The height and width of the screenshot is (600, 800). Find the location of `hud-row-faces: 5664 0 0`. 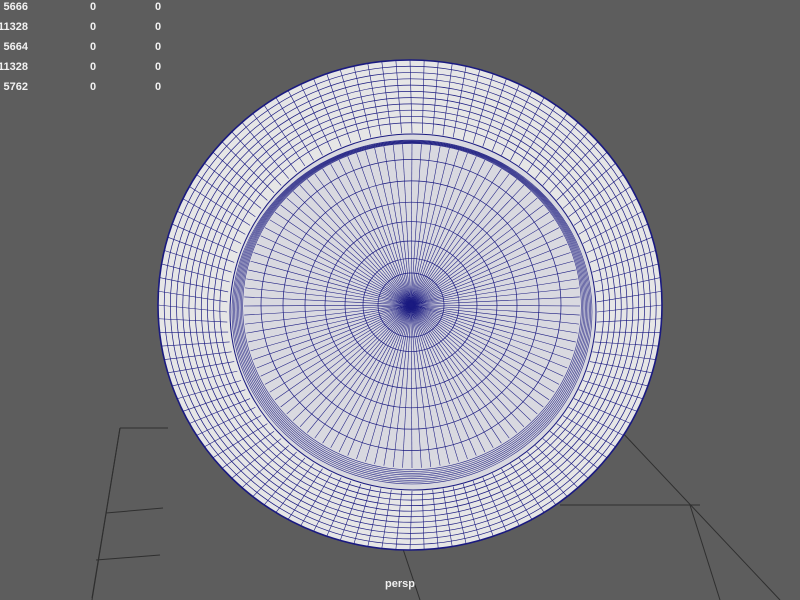

hud-row-faces: 5664 0 0 is located at coordinates (100, 50).